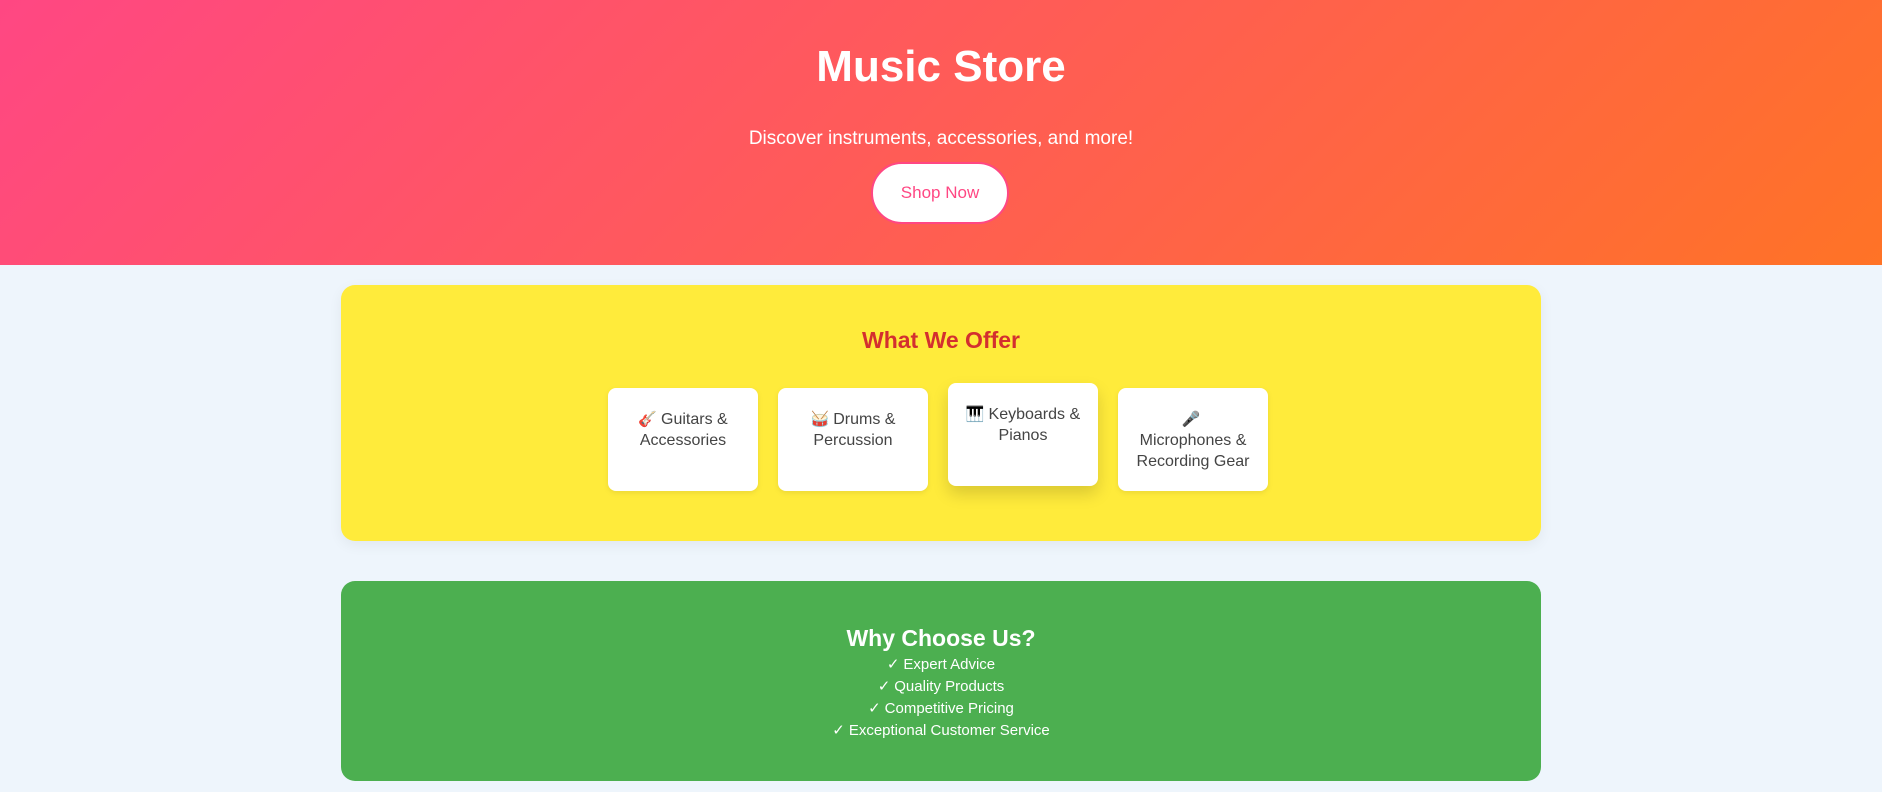 This screenshot has height=792, width=1882. I want to click on offer-card-guitars: 🎸 Guitars & Accessories, so click(683, 439).